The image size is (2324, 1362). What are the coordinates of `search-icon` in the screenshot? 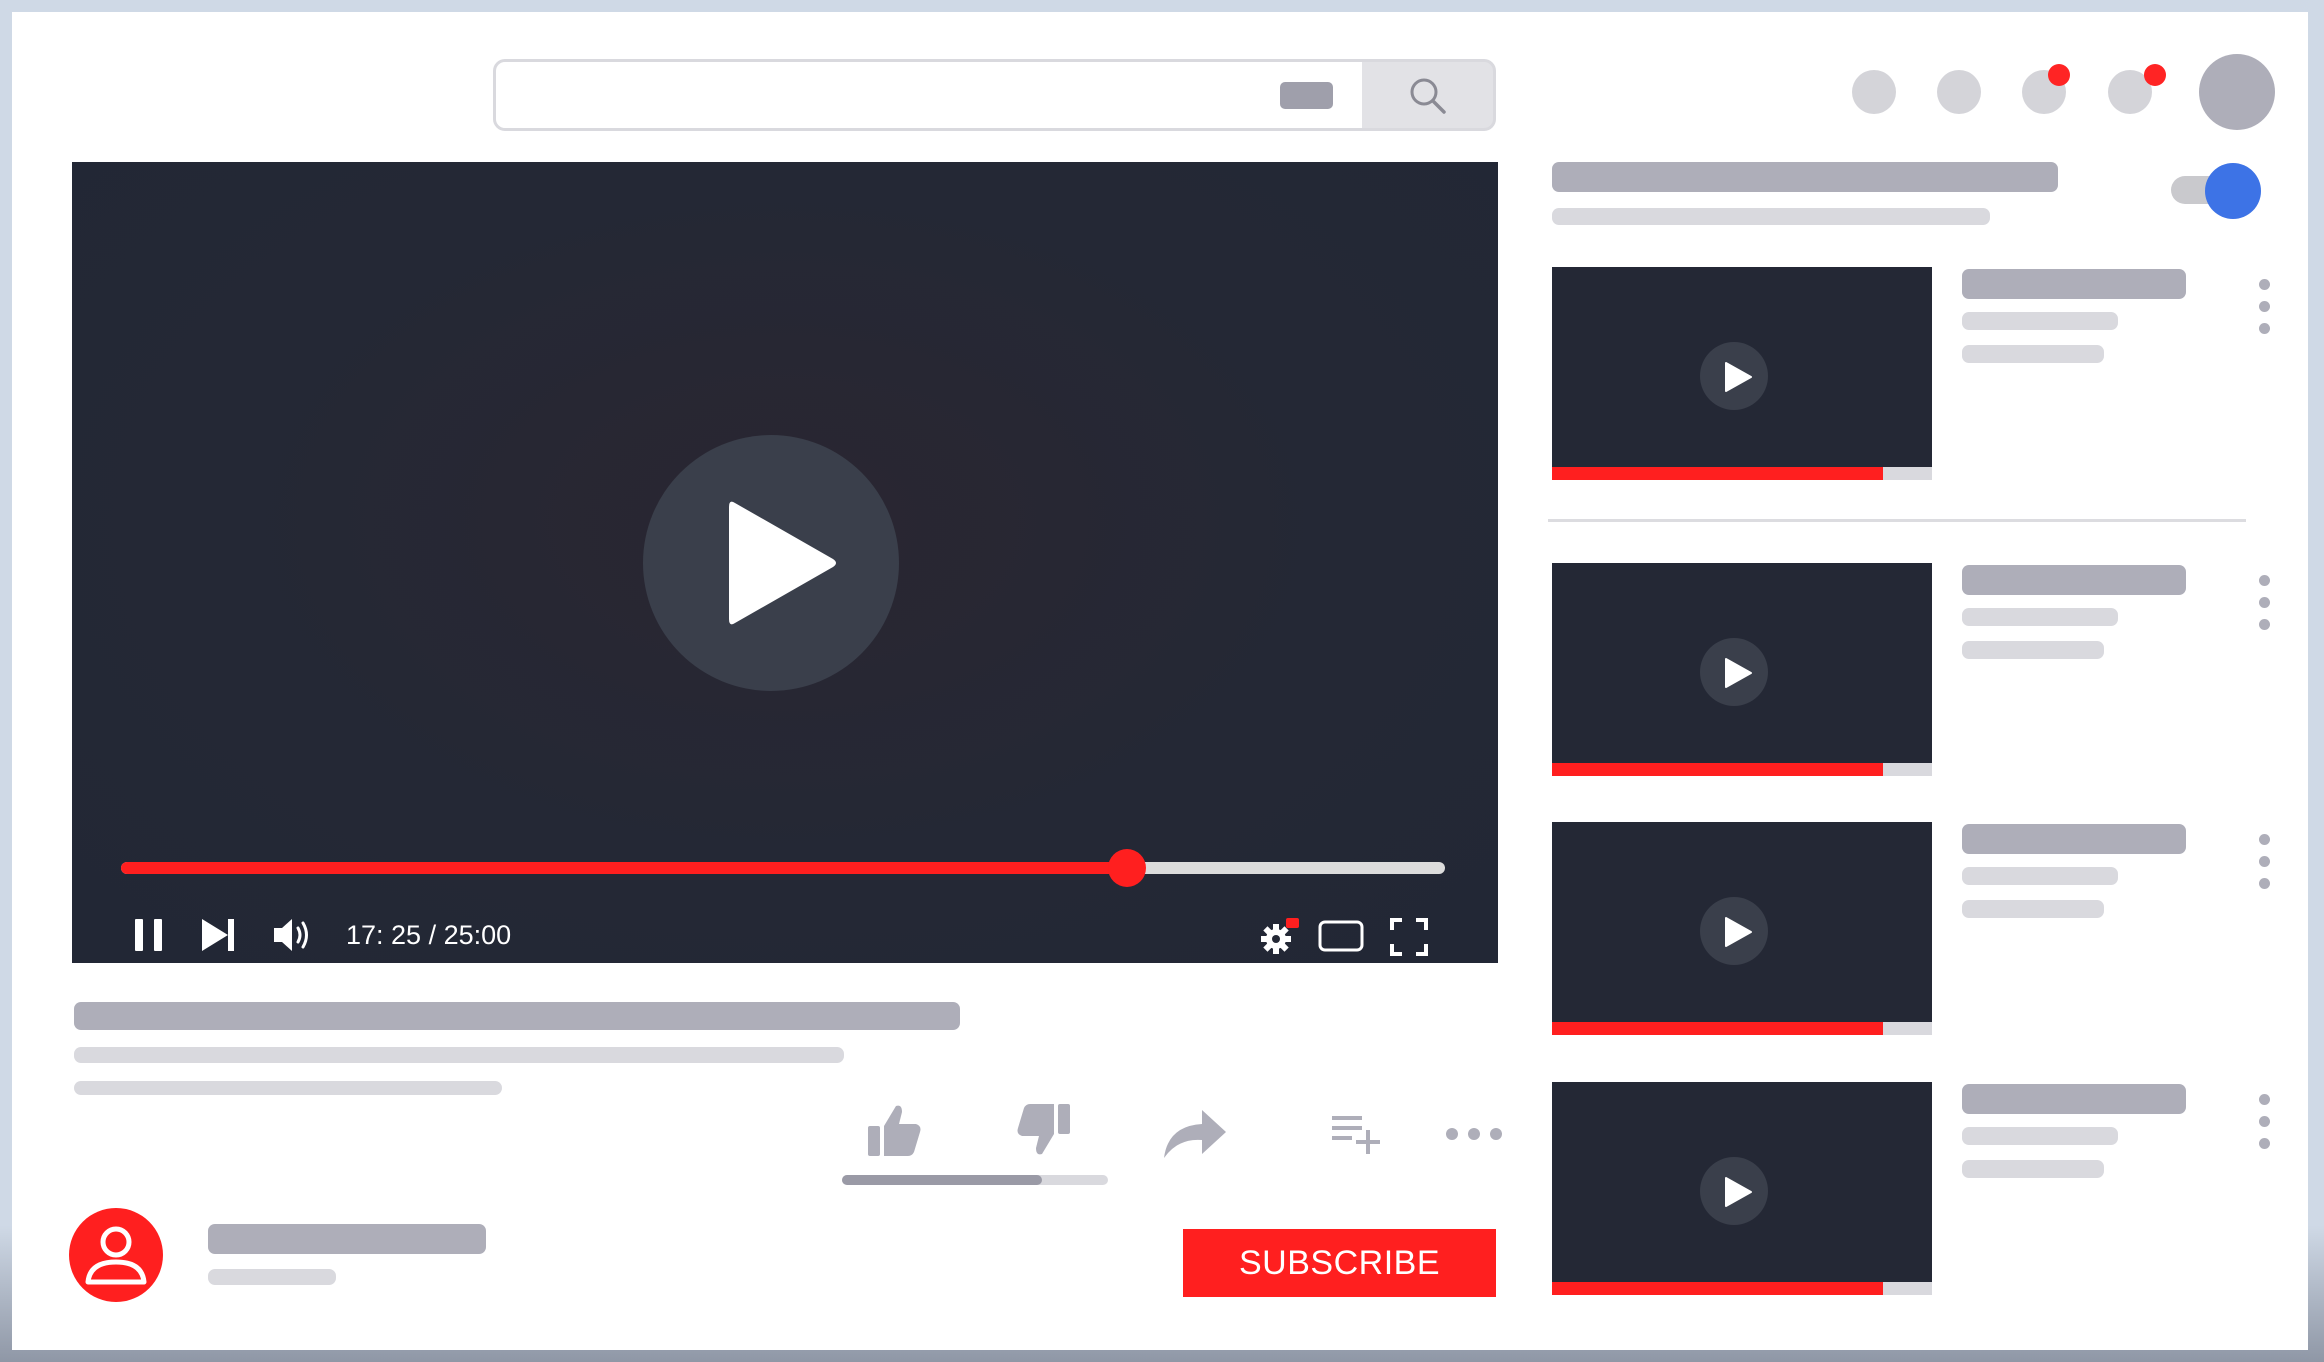 It's located at (1428, 96).